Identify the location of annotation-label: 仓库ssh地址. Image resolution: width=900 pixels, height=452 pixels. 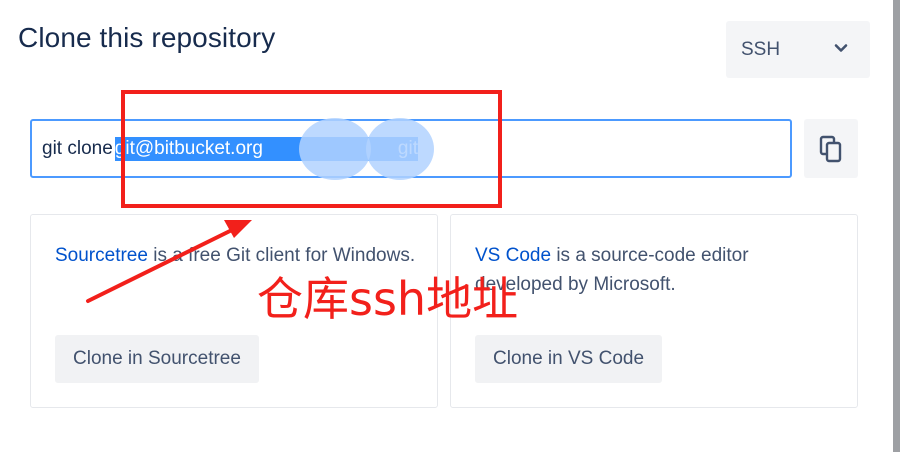
(388, 299).